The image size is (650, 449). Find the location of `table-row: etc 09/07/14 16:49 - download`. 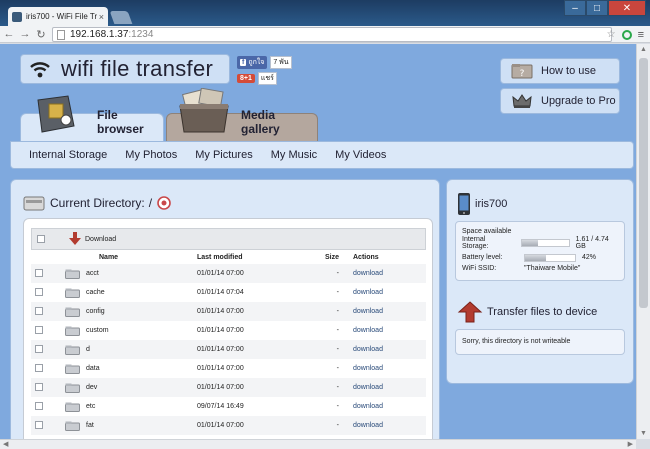

table-row: etc 09/07/14 16:49 - download is located at coordinates (228, 406).